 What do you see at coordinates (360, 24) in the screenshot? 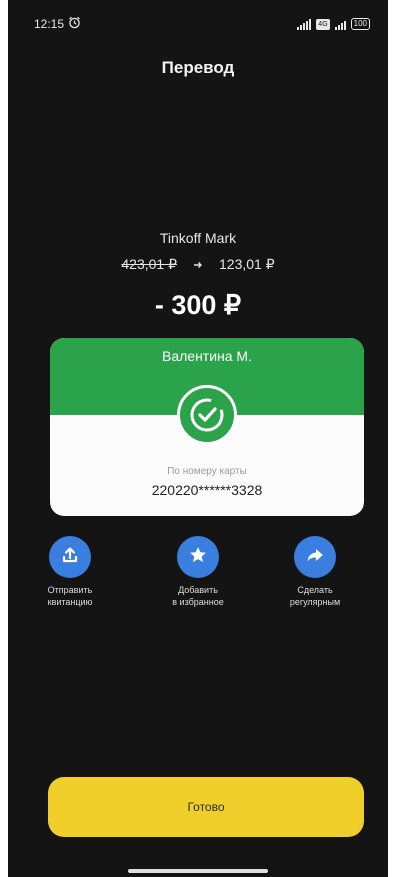
I see `battery-icon: 100` at bounding box center [360, 24].